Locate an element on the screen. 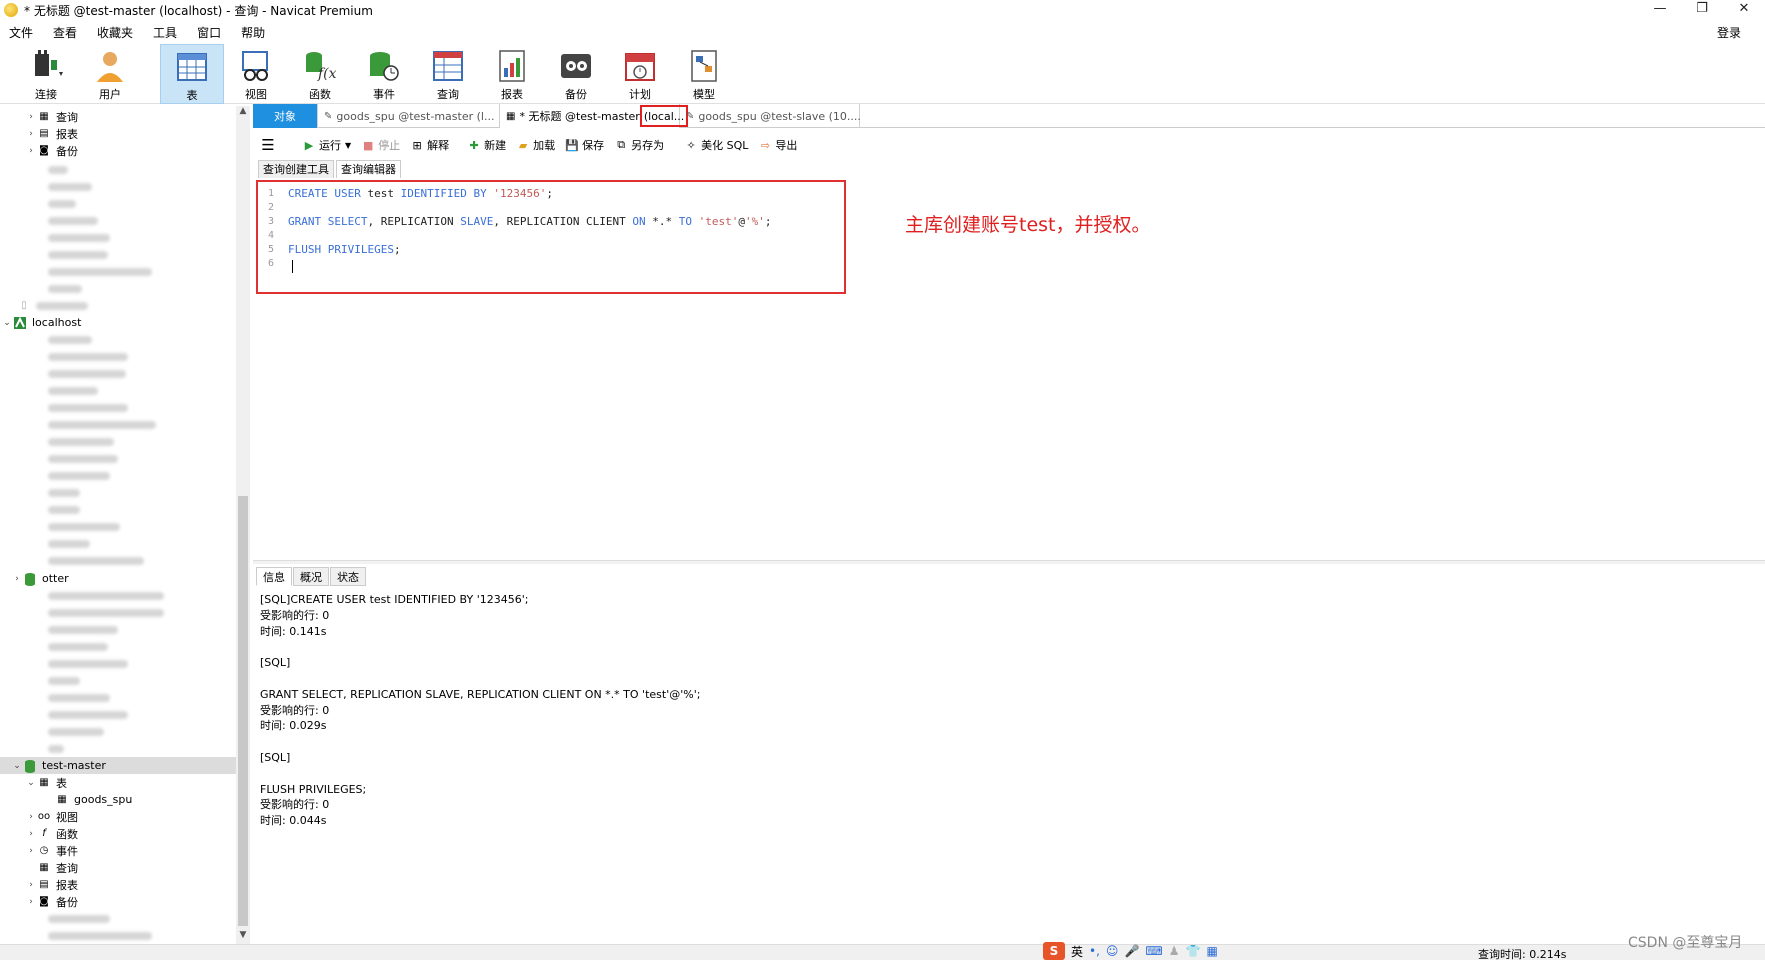 The height and width of the screenshot is (962, 1765). menu-tools: 工具 is located at coordinates (166, 32).